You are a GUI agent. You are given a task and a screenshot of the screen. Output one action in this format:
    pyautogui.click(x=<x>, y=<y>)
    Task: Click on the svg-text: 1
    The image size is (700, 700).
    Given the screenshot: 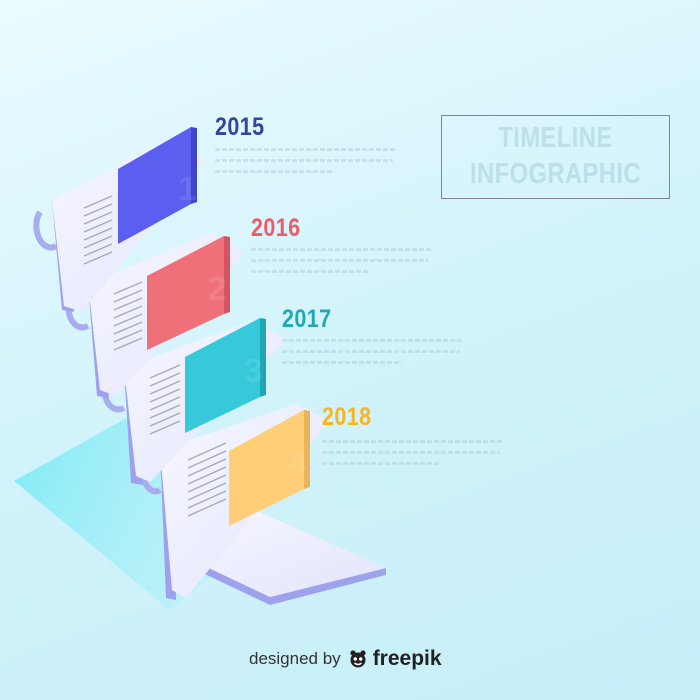 What is the action you would take?
    pyautogui.click(x=187, y=189)
    